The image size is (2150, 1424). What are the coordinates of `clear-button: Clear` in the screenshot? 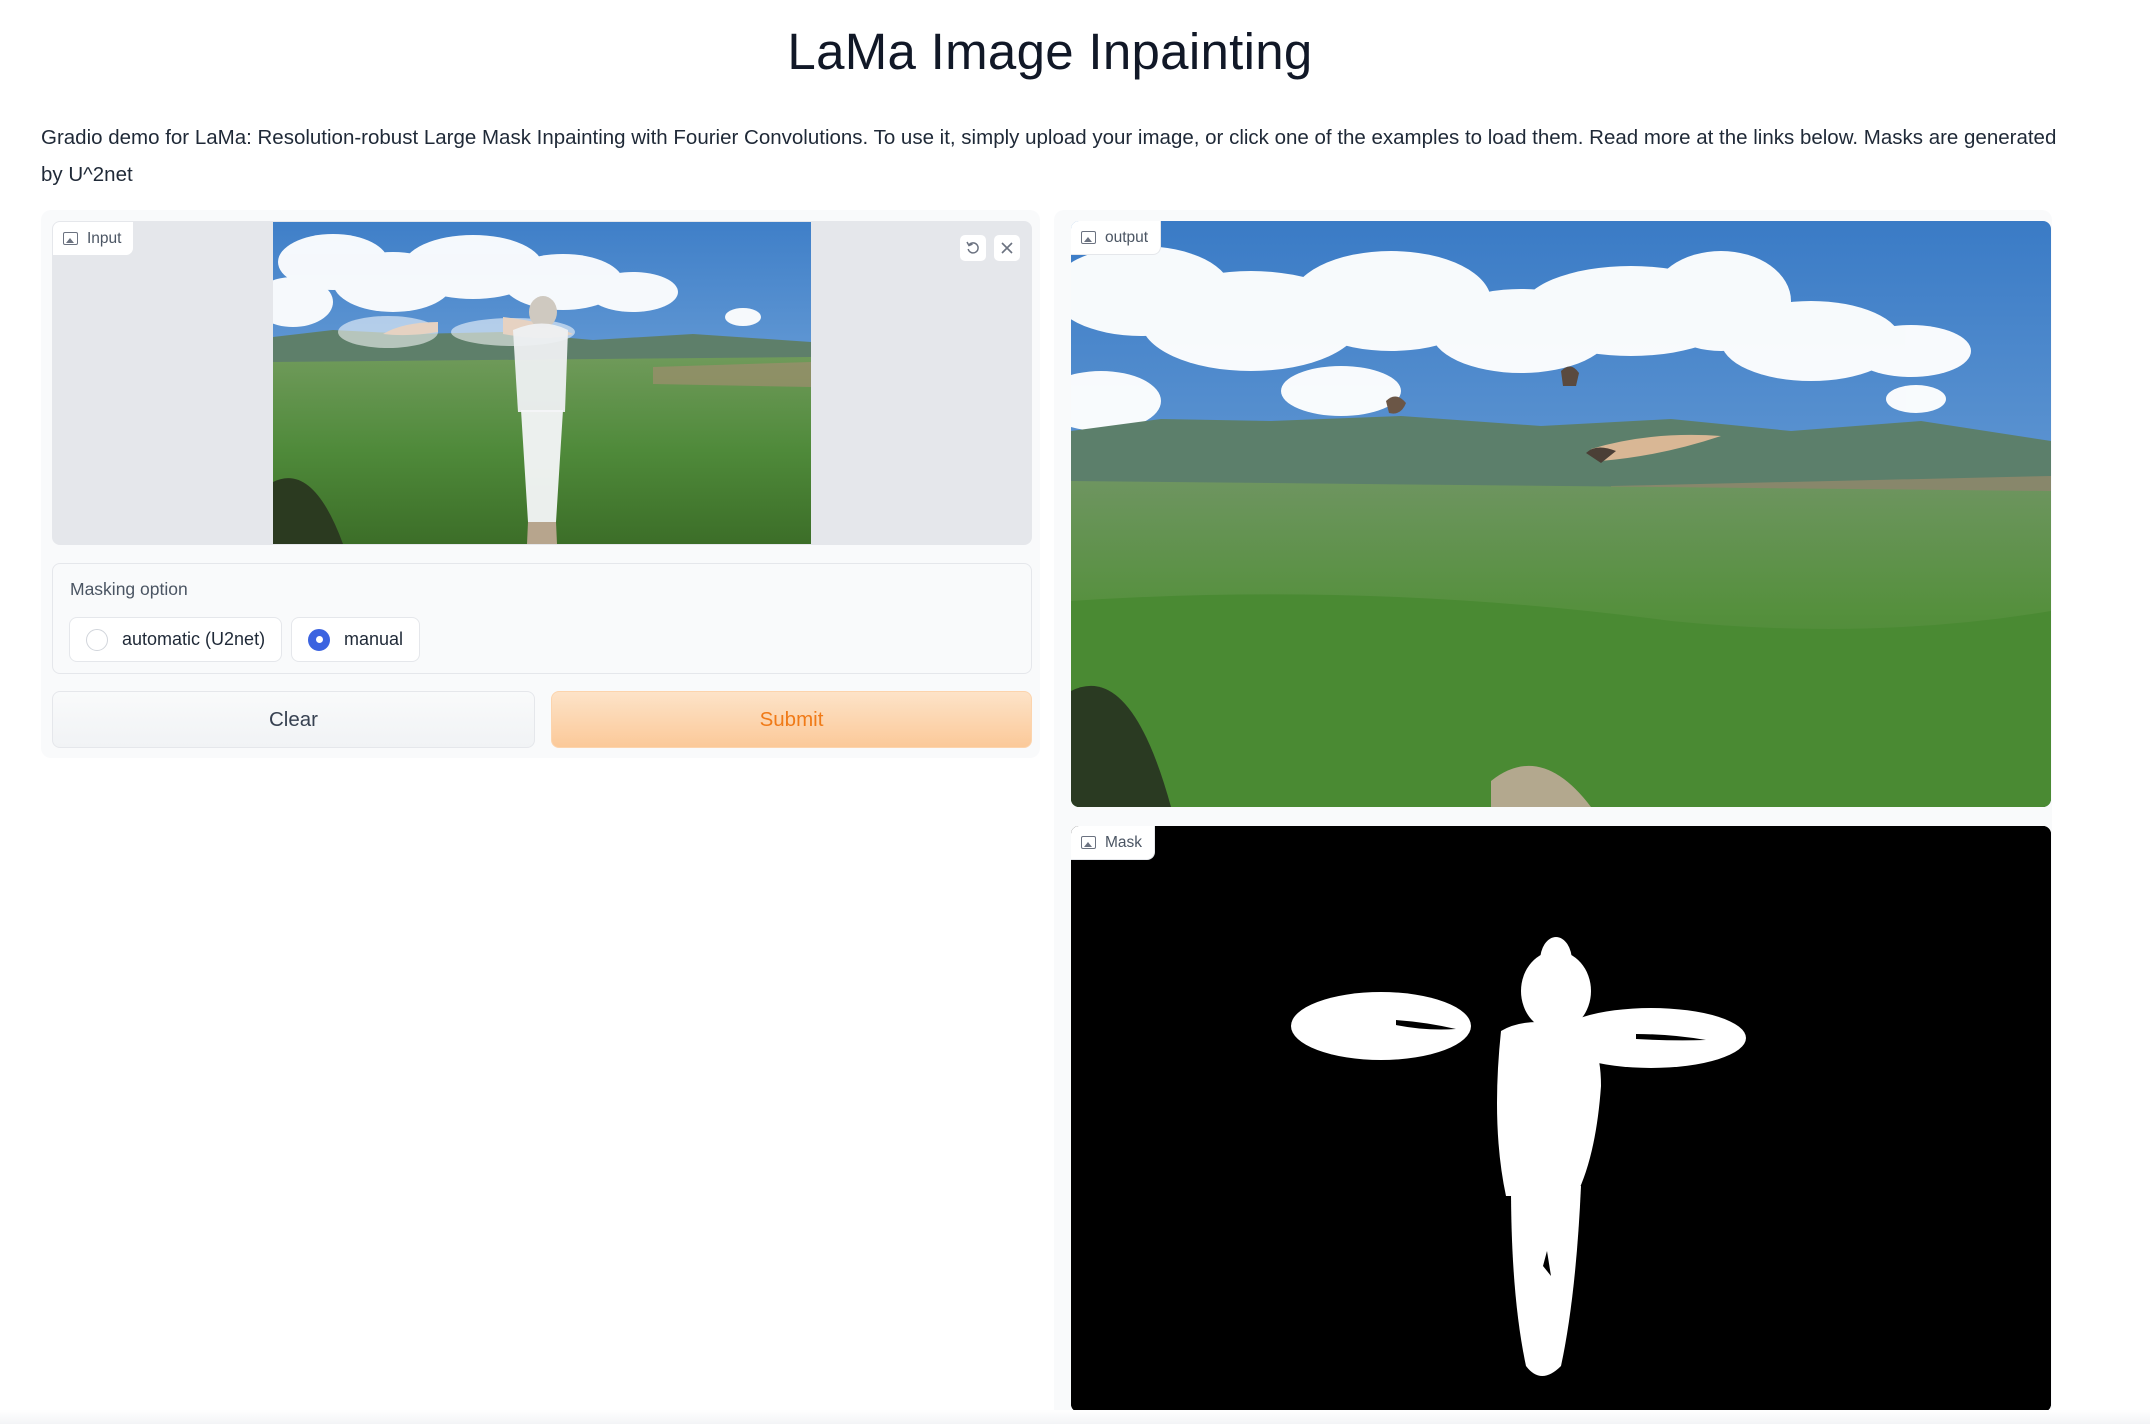 It's located at (293, 719).